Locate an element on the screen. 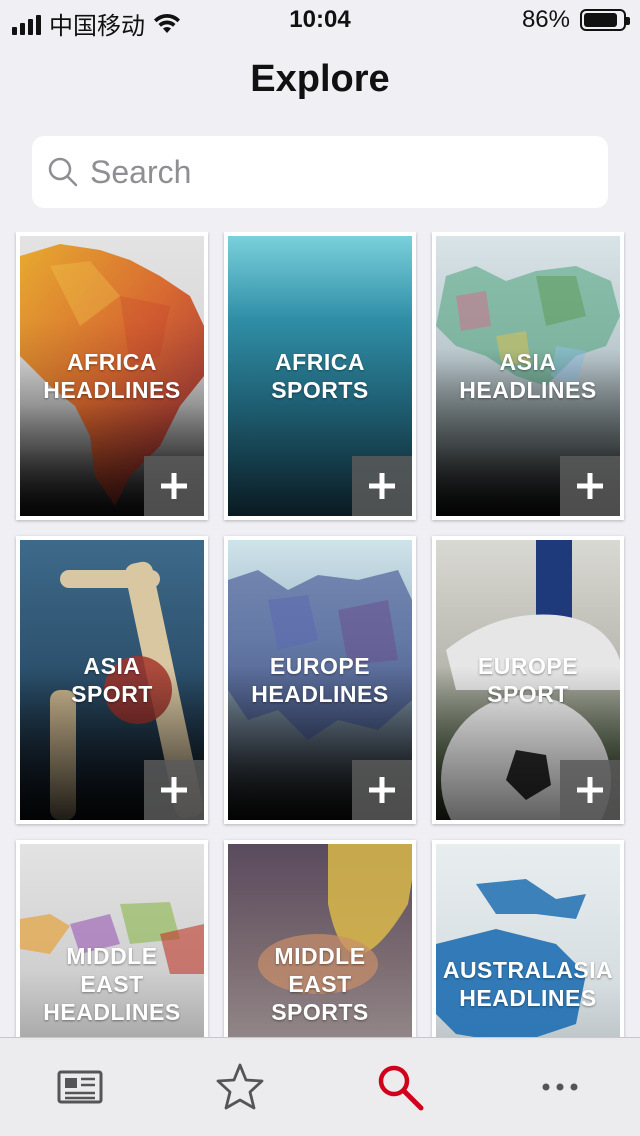 This screenshot has width=640, height=1136. battery-cap is located at coordinates (628, 21).